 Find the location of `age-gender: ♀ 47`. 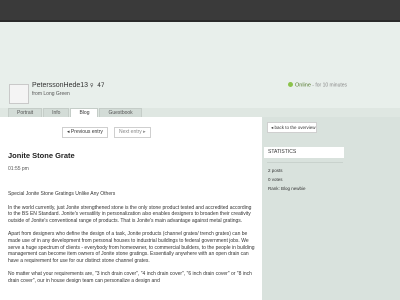

age-gender: ♀ 47 is located at coordinates (97, 85).